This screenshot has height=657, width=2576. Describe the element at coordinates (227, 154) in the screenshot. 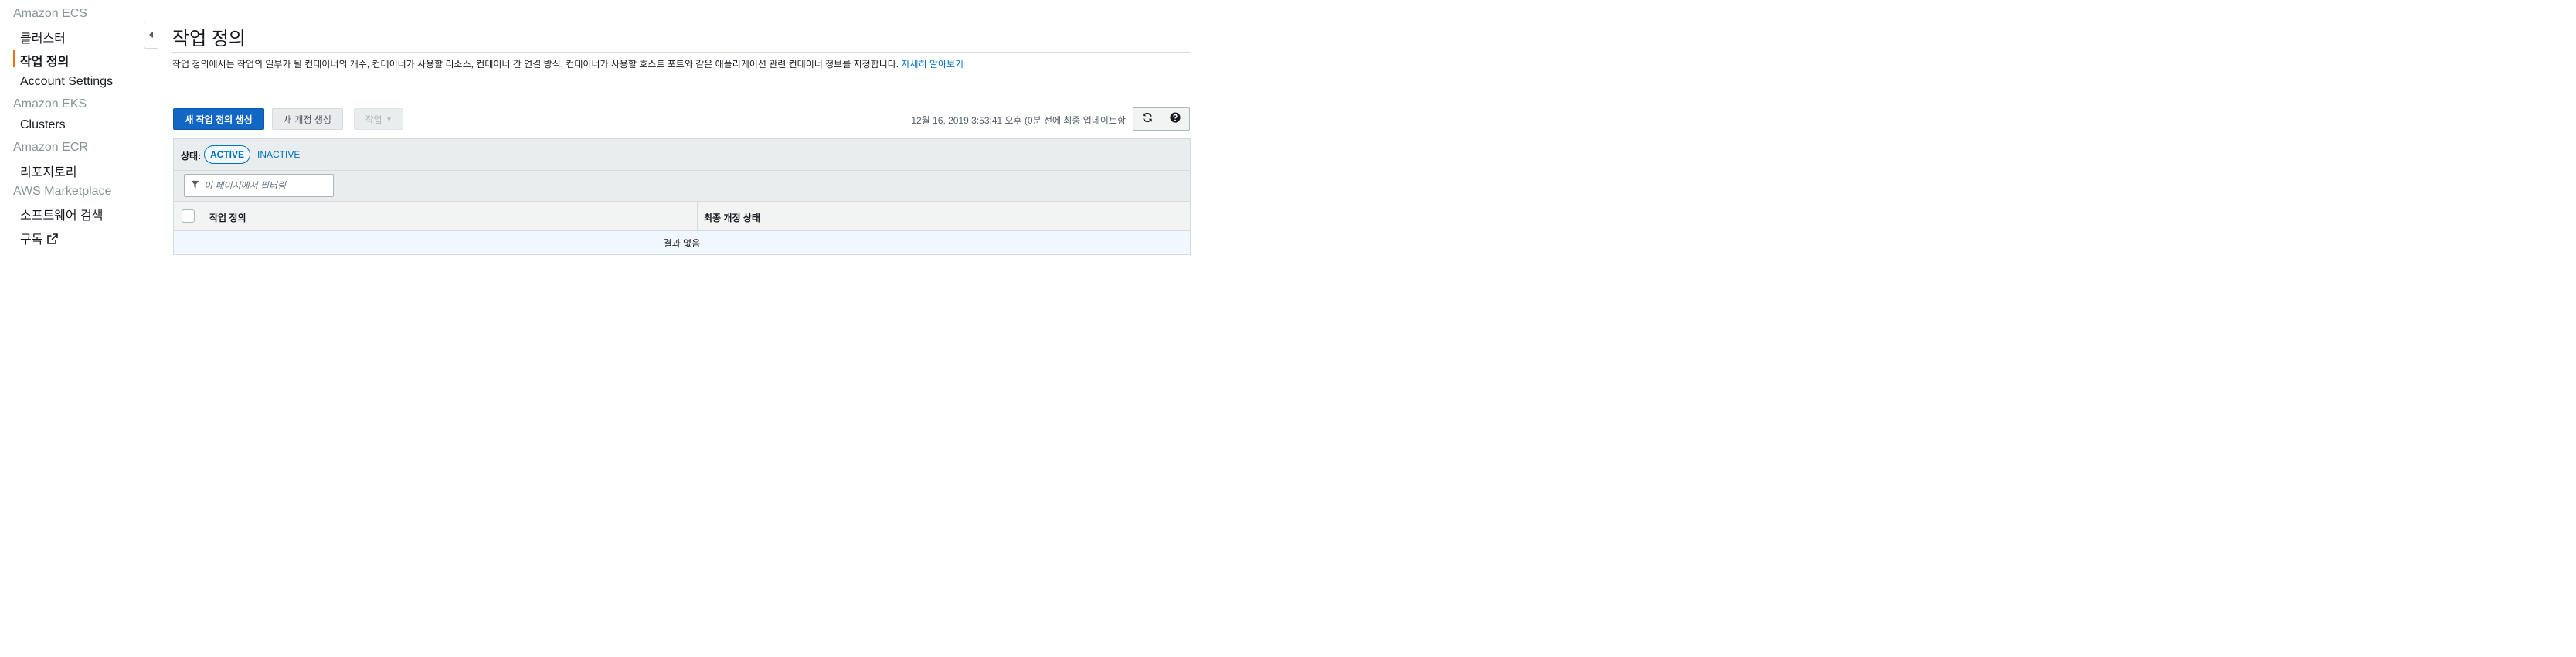

I see `status-active-toggle: ACTIVE` at that location.